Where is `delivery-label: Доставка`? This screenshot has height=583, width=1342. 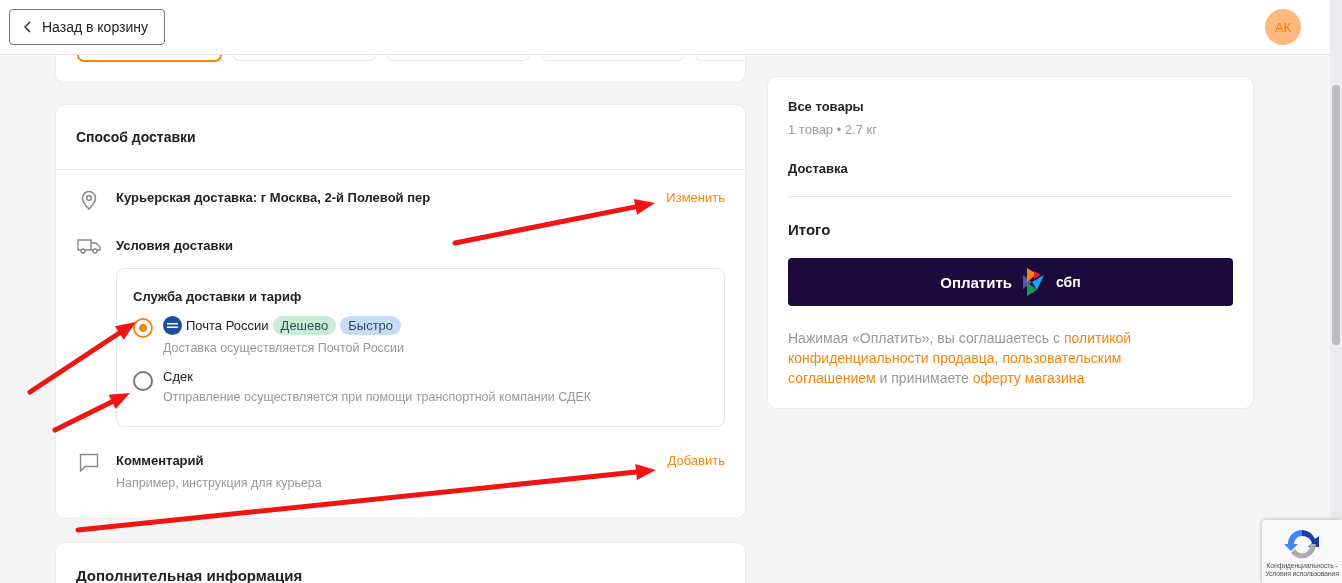
delivery-label: Доставка is located at coordinates (1010, 179).